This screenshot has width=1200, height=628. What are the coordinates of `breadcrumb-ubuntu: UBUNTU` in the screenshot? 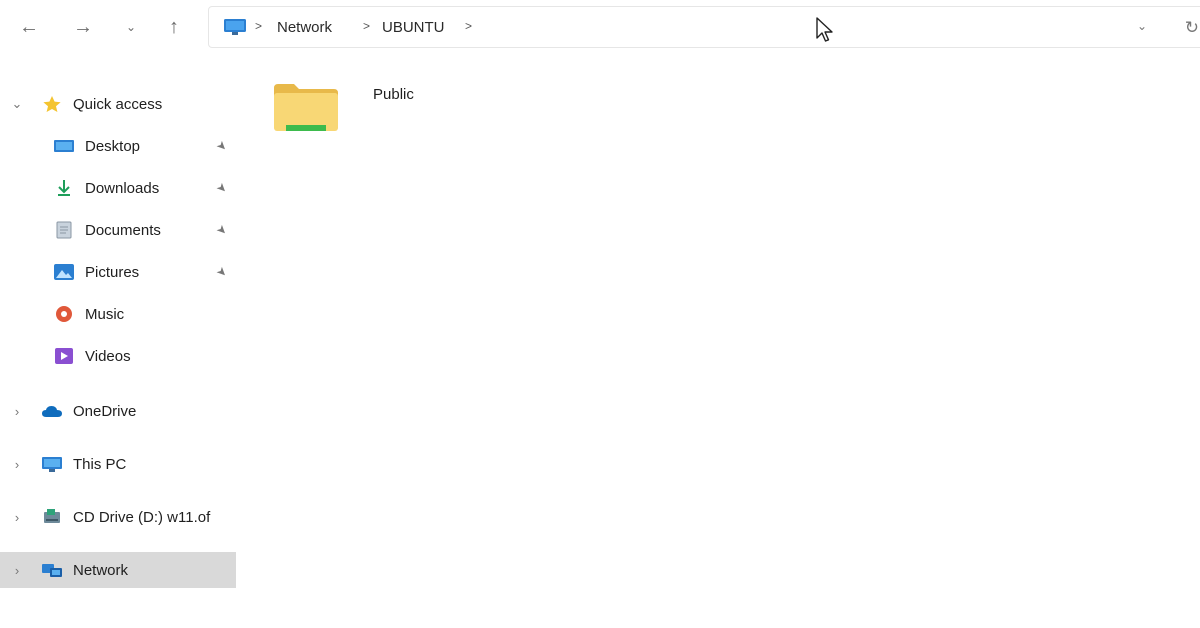 It's located at (413, 27).